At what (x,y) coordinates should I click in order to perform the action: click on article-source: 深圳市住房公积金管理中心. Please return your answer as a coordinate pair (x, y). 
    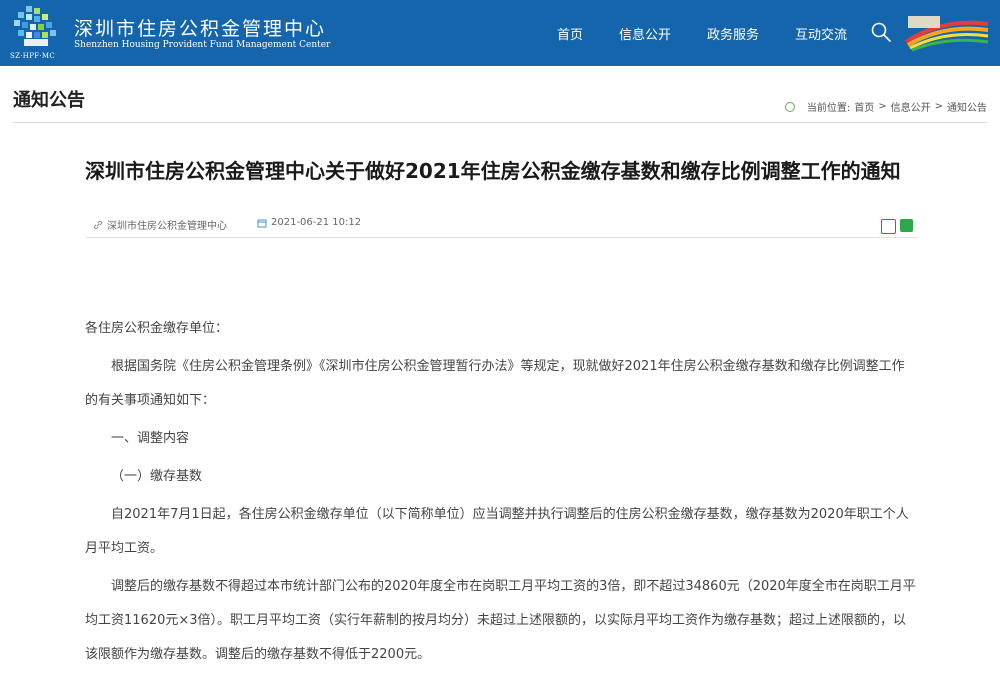
    Looking at the image, I should click on (160, 224).